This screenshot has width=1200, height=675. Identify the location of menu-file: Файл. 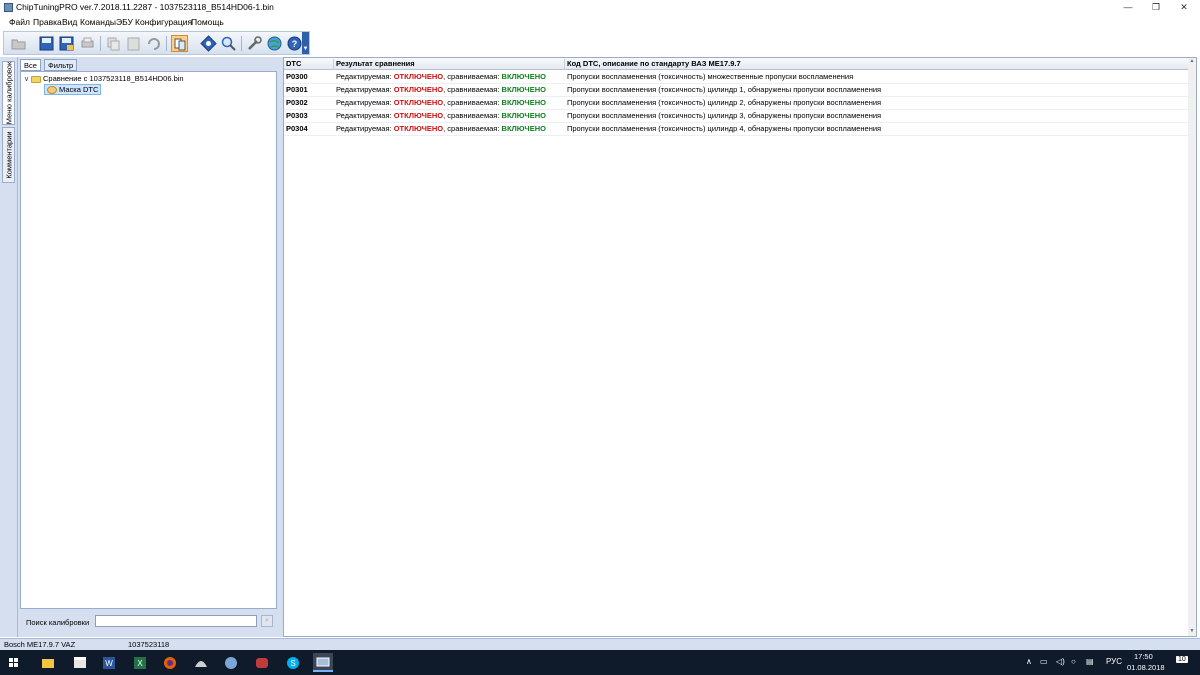
(19, 22).